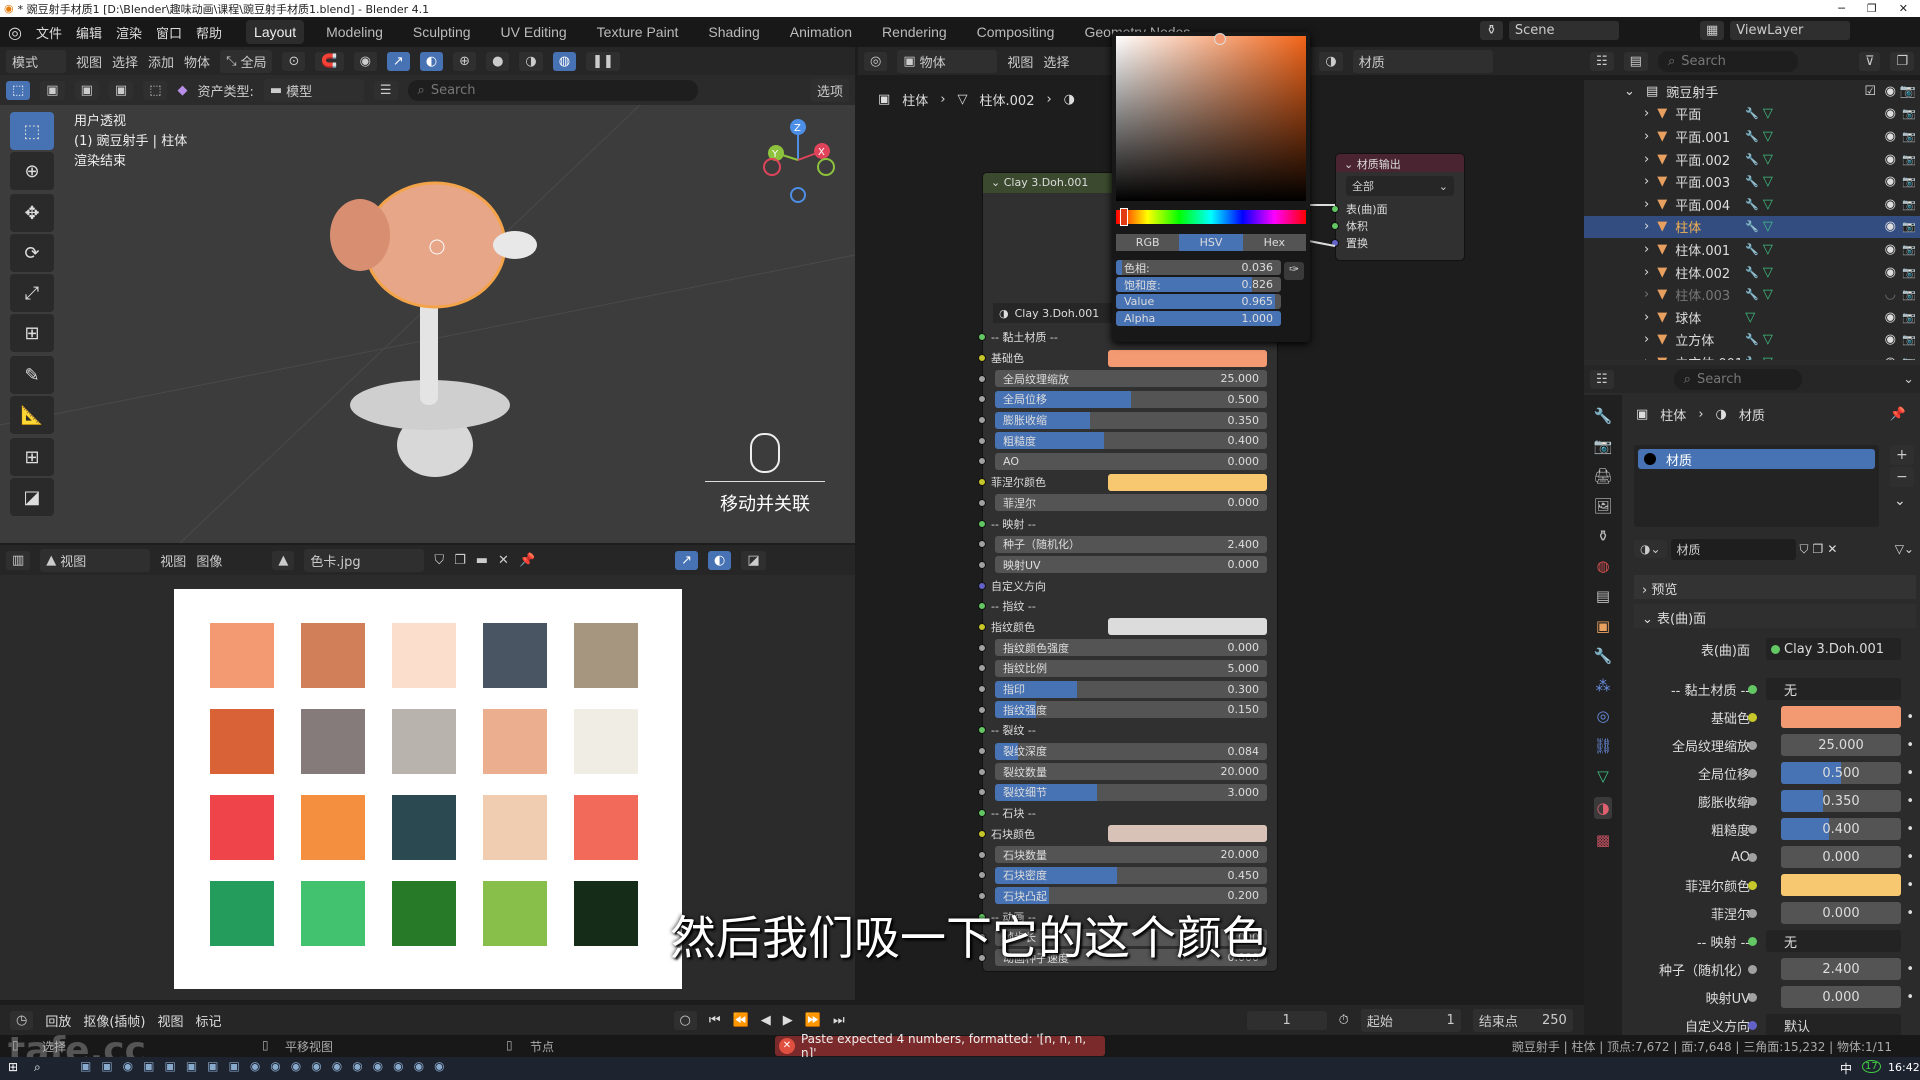 This screenshot has width=1920, height=1080. Describe the element at coordinates (1603, 656) in the screenshot. I see `modifier-tab-icon: 🔧` at that location.